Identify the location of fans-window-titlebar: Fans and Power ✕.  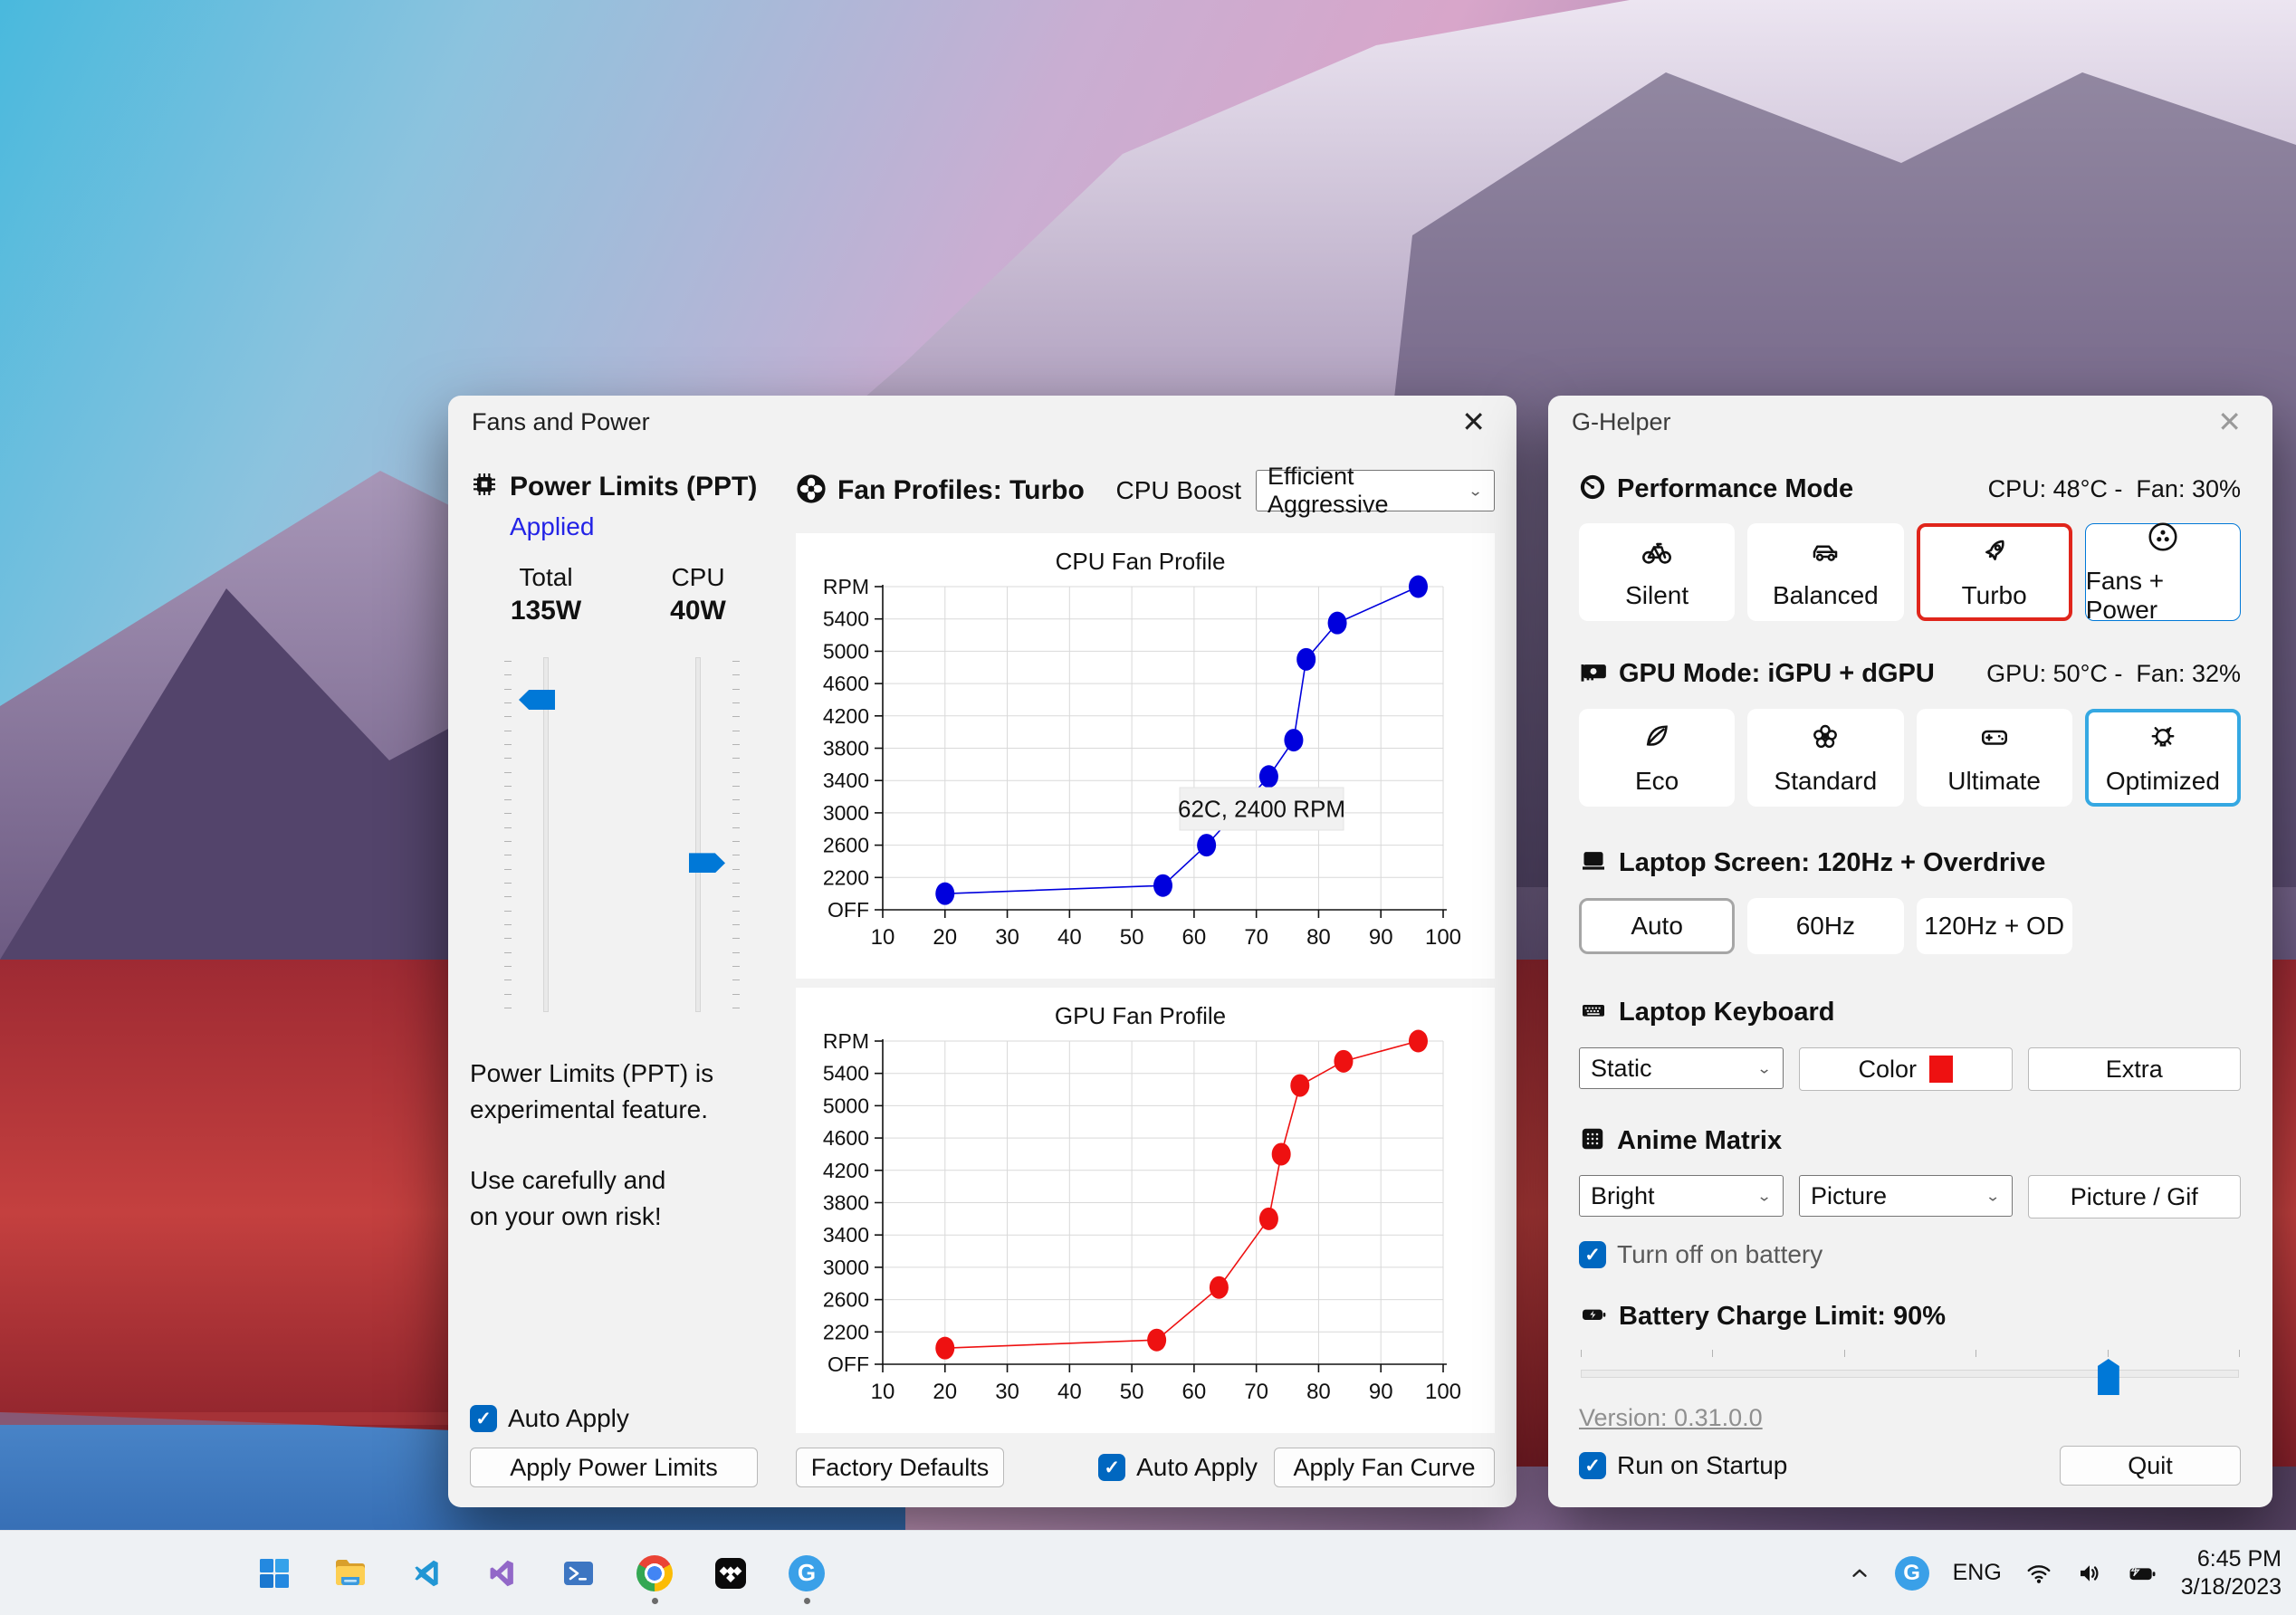
(982, 422).